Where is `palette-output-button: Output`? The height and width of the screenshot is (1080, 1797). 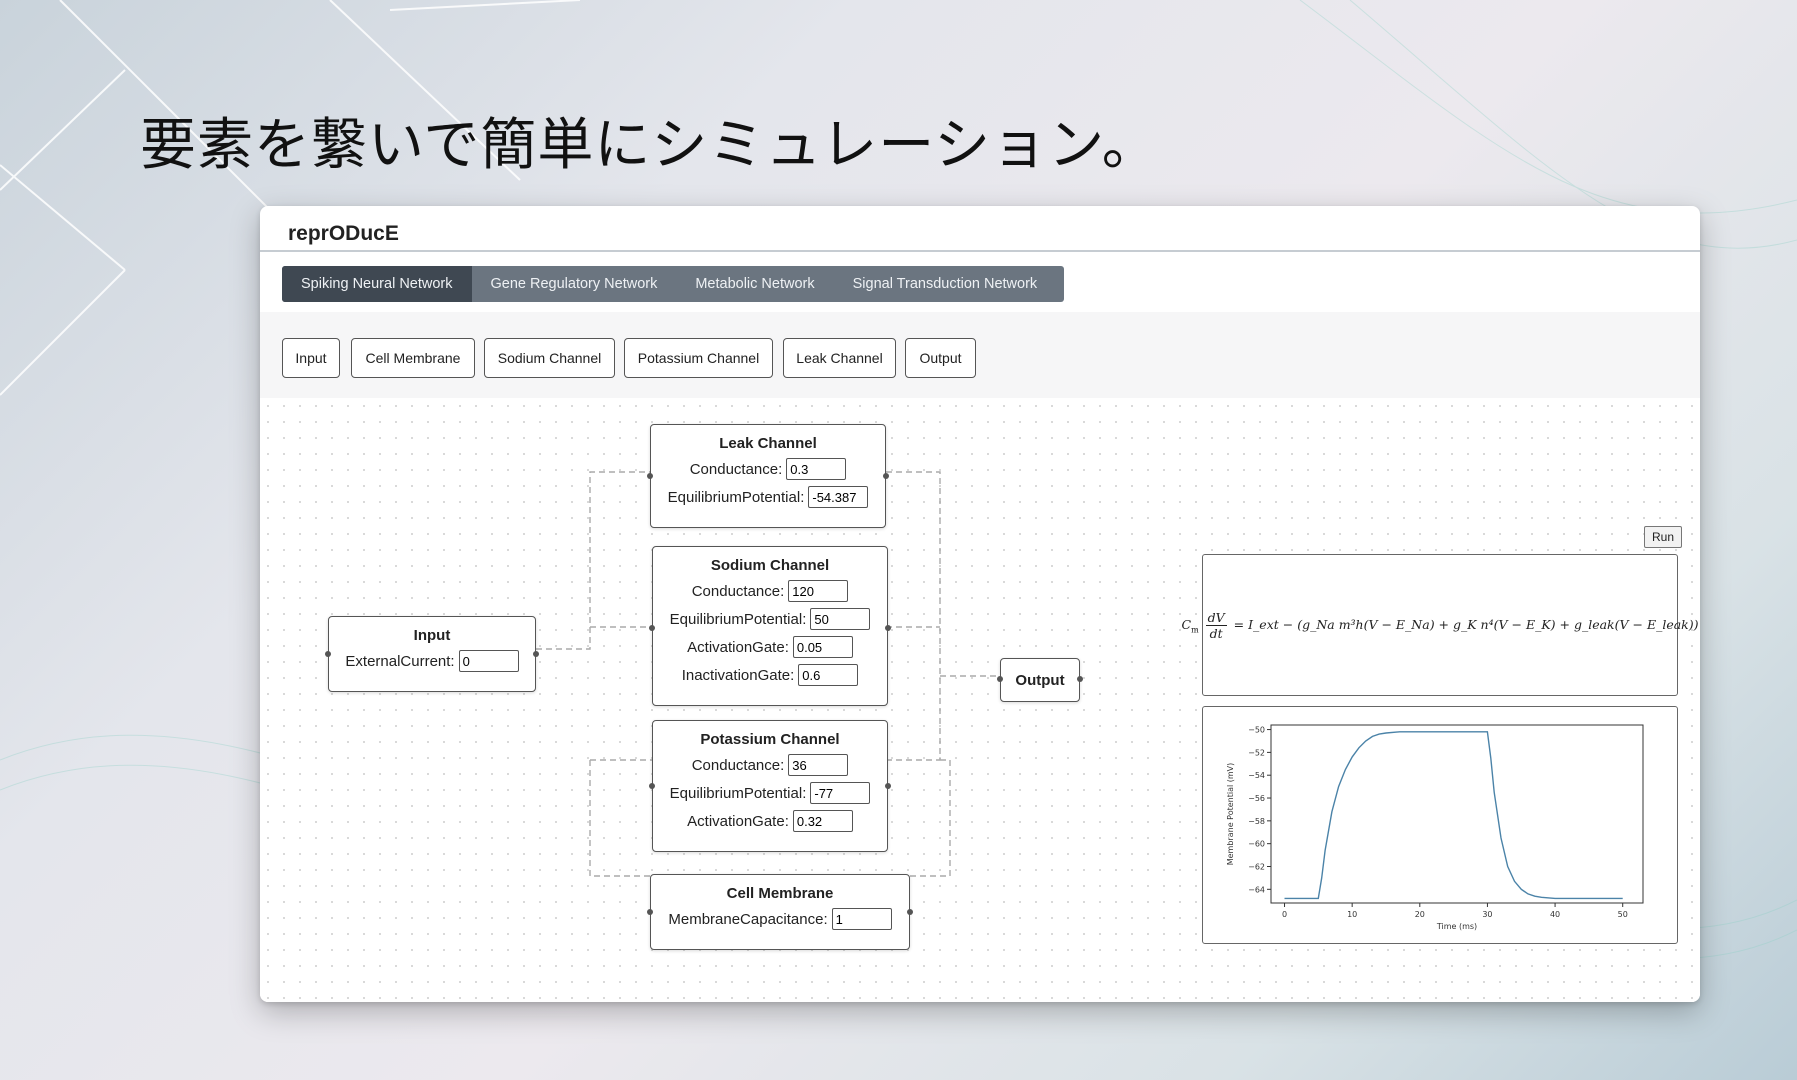
palette-output-button: Output is located at coordinates (940, 358).